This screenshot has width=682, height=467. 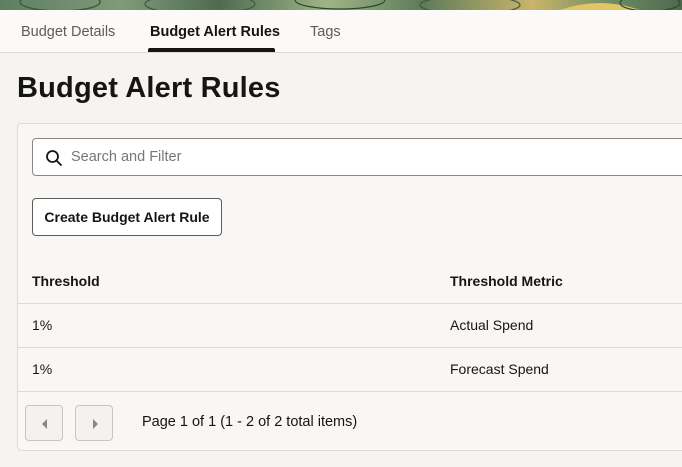 I want to click on chevron-right-icon, so click(x=95, y=424).